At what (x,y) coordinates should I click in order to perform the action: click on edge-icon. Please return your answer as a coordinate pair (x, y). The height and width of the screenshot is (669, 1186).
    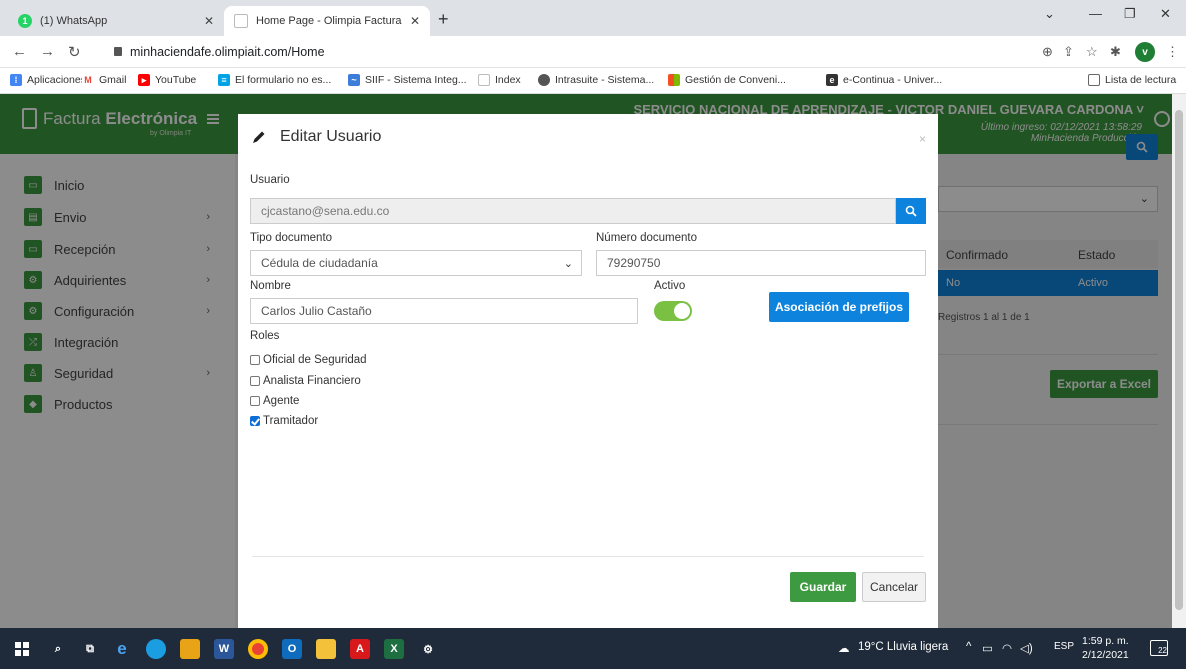
    Looking at the image, I should click on (156, 649).